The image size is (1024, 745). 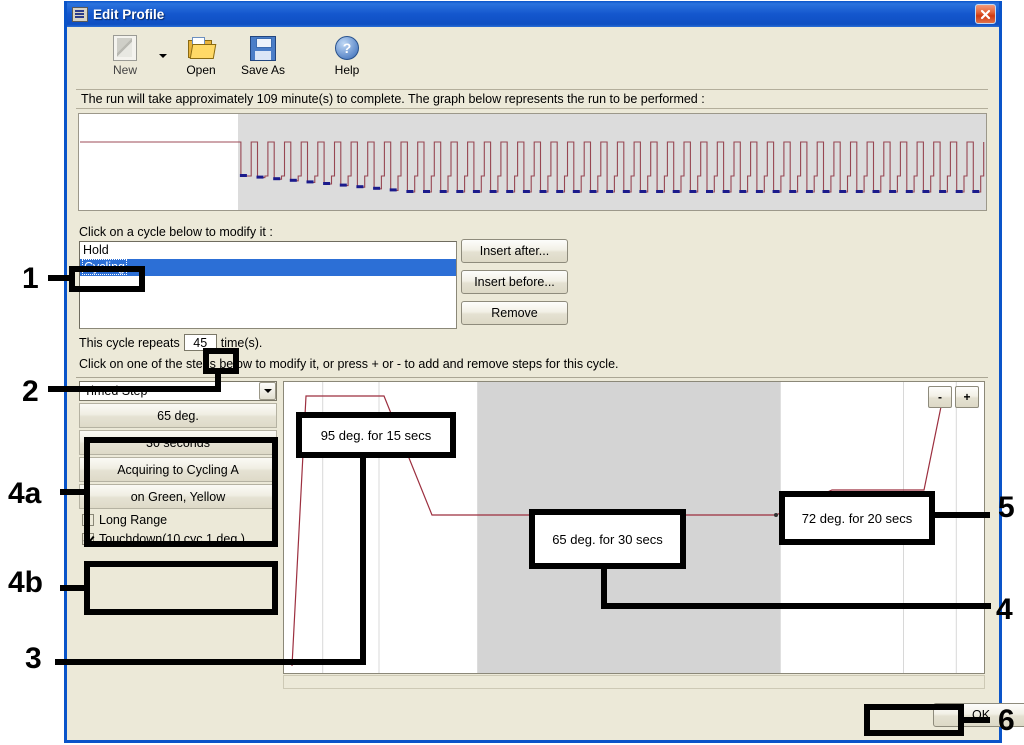 What do you see at coordinates (178, 391) in the screenshot?
I see `step-type-dropdown: Timed Step` at bounding box center [178, 391].